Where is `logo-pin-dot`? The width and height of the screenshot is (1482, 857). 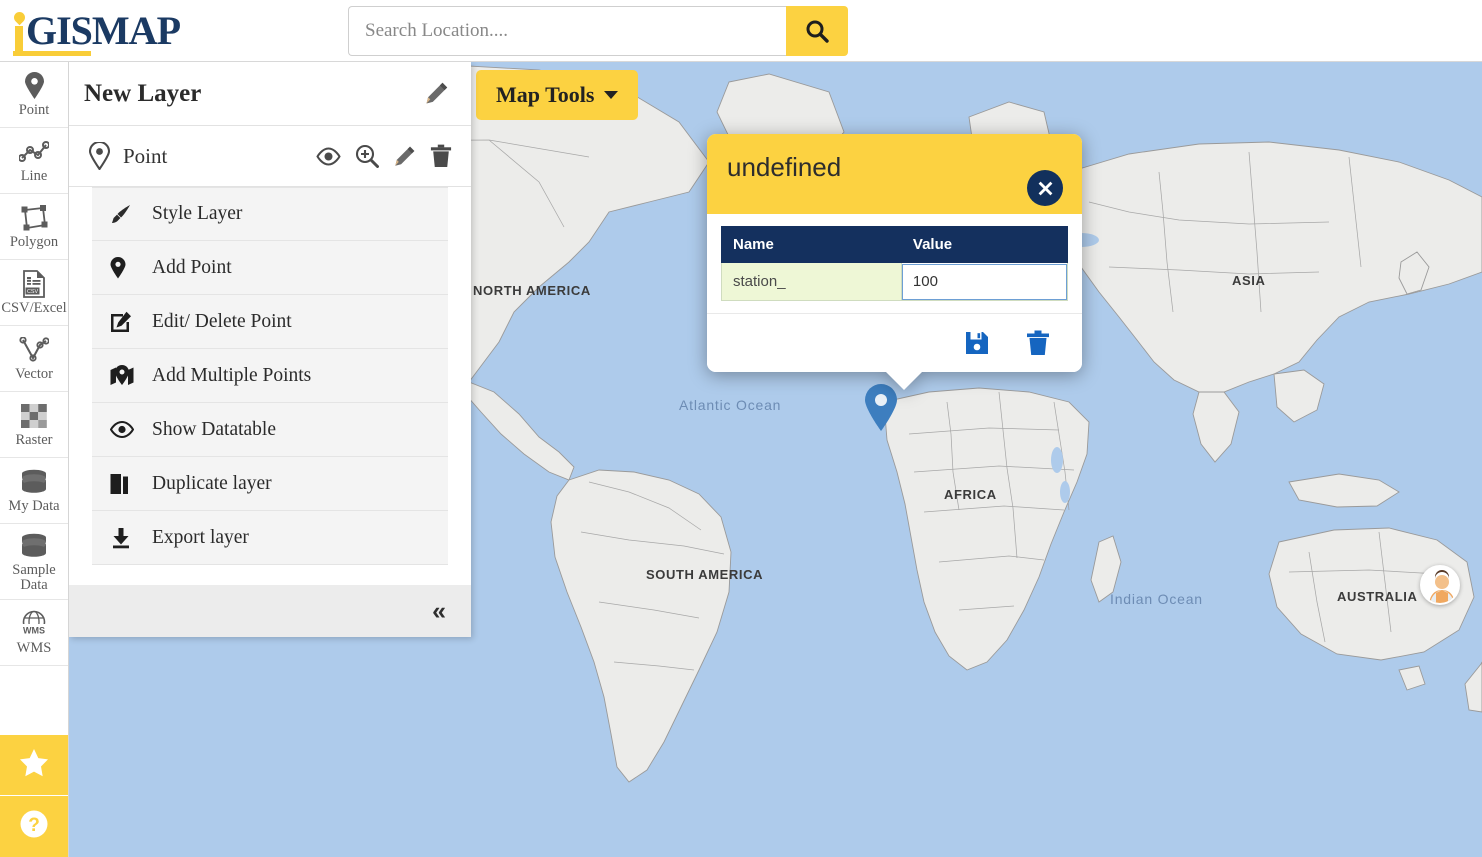
logo-pin-dot is located at coordinates (19, 17).